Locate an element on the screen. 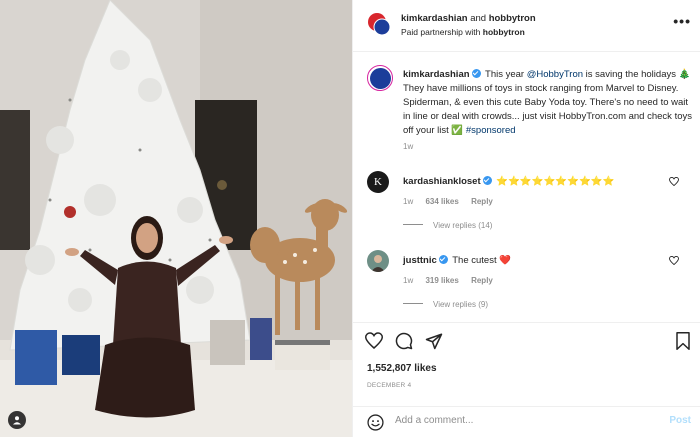 The image size is (700, 437). header-username: kimkardashian is located at coordinates (434, 18).